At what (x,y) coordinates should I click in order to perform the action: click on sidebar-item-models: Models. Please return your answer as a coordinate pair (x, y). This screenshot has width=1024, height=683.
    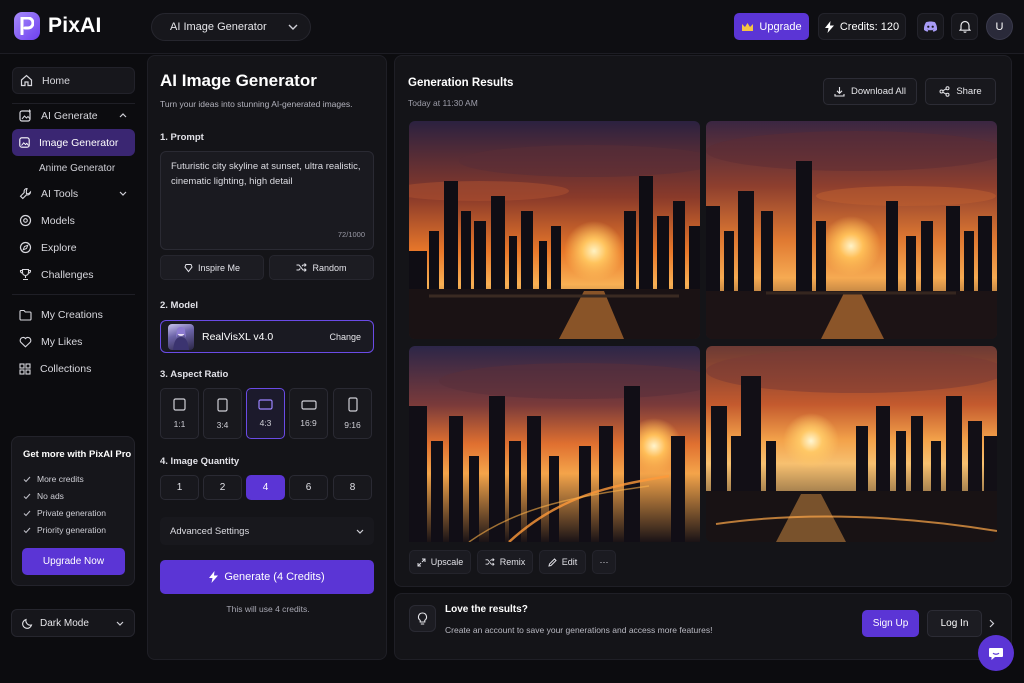
    Looking at the image, I should click on (73, 220).